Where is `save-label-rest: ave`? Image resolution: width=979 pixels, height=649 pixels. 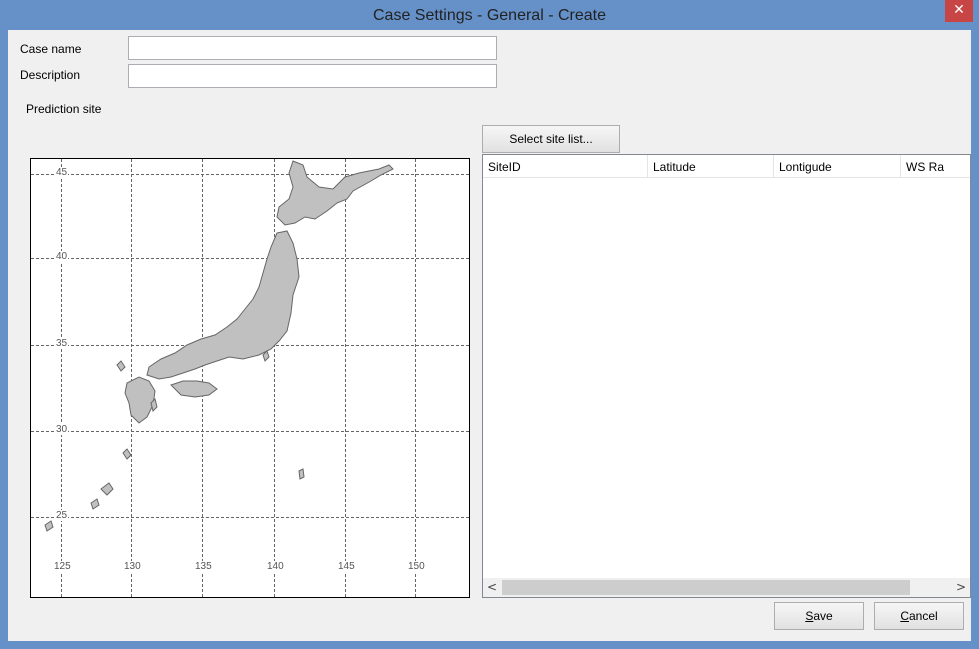
save-label-rest: ave is located at coordinates (823, 616).